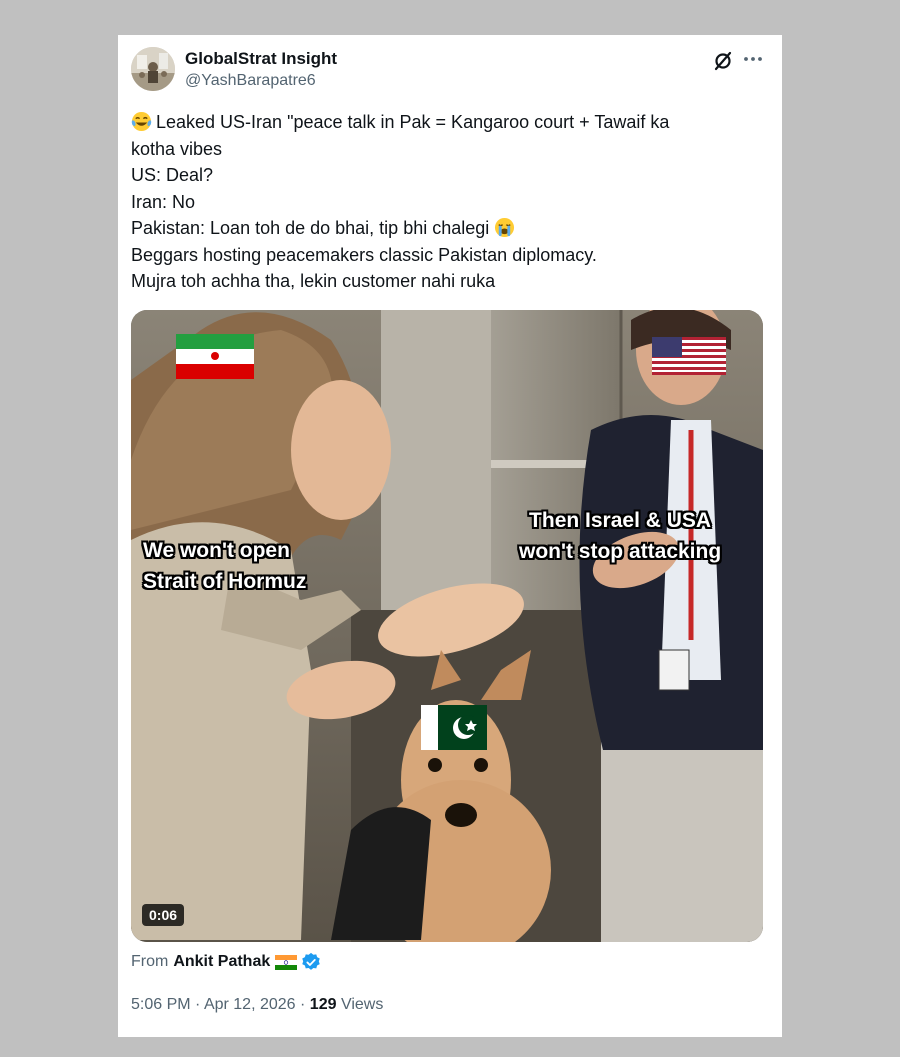 This screenshot has width=900, height=1057. Describe the element at coordinates (141, 121) in the screenshot. I see `face-with-tears-of-joy-icon` at that location.